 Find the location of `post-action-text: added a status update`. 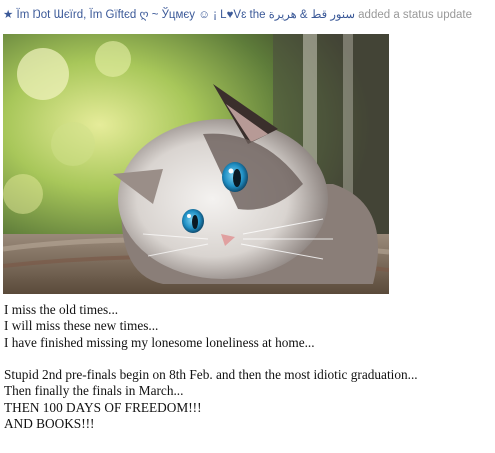

post-action-text: added a status update is located at coordinates (413, 15).